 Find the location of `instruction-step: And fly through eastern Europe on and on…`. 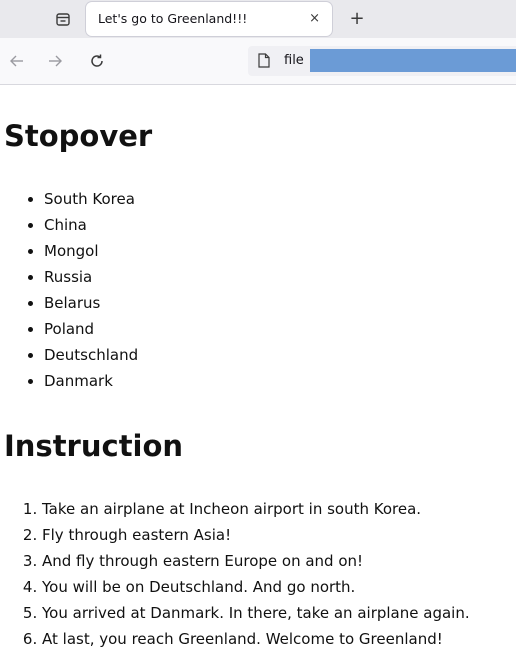

instruction-step: And fly through eastern Europe on and on… is located at coordinates (256, 561).